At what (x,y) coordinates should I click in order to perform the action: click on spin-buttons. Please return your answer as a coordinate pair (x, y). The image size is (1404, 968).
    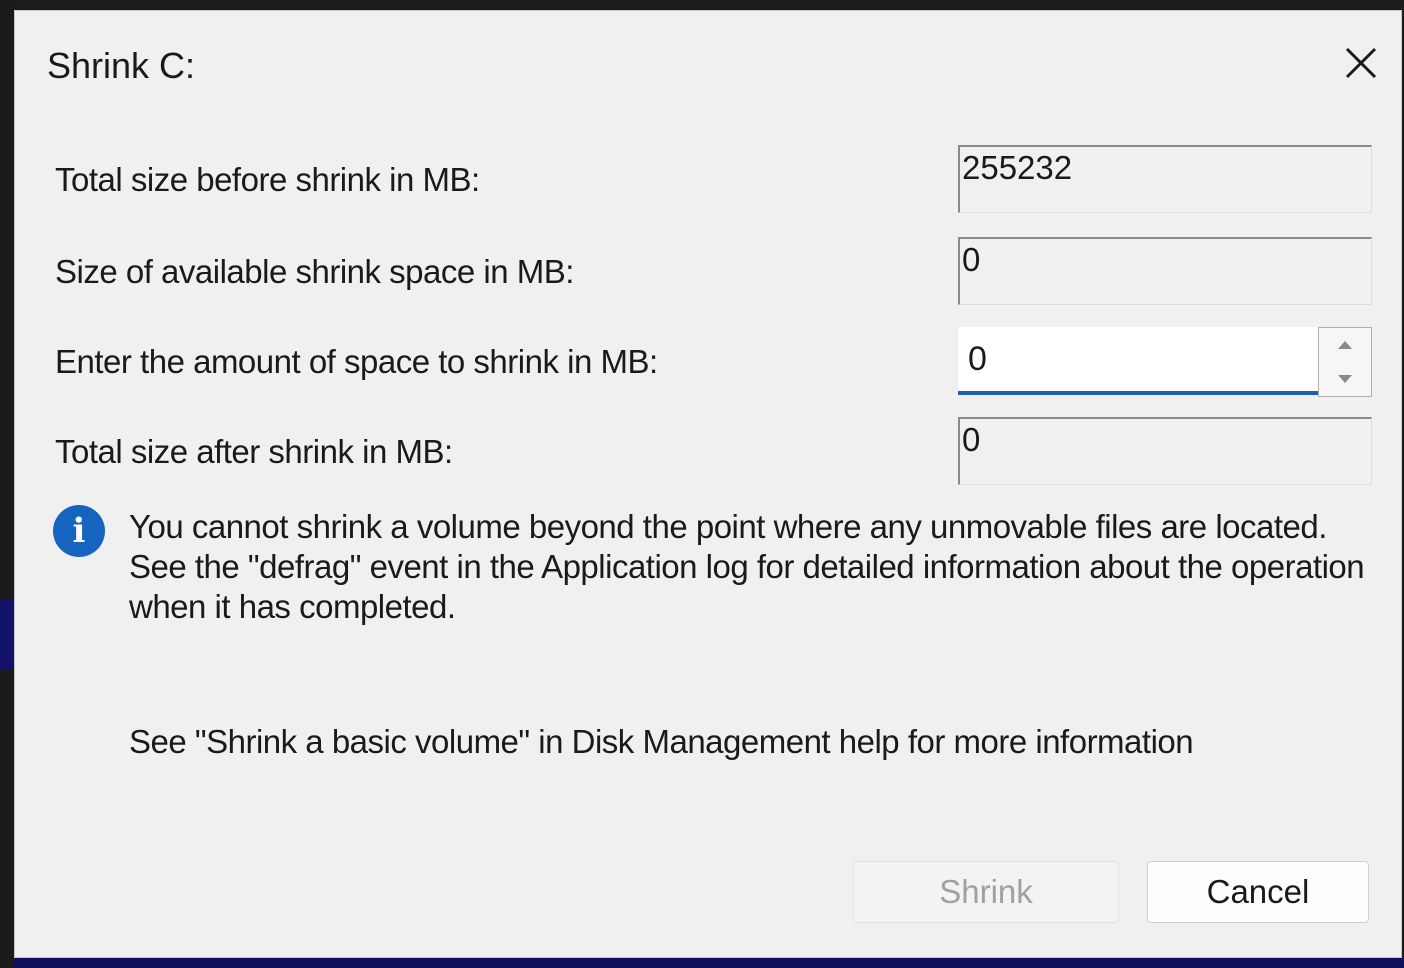
    Looking at the image, I should click on (1345, 362).